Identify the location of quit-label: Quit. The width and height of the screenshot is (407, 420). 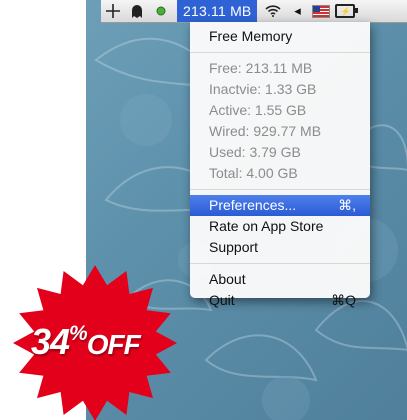
(222, 300).